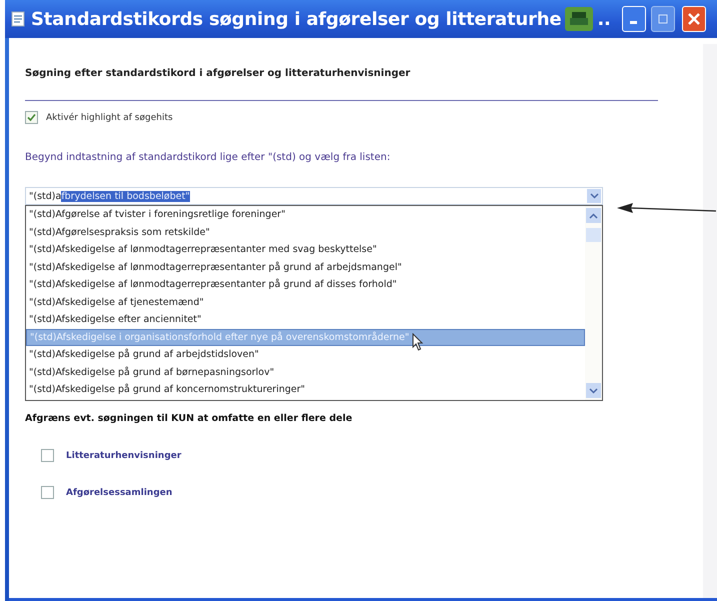 The height and width of the screenshot is (601, 717). I want to click on suggestion-item: "(std)Afskedigelse på grund af børnepasningsorlov", so click(305, 372).